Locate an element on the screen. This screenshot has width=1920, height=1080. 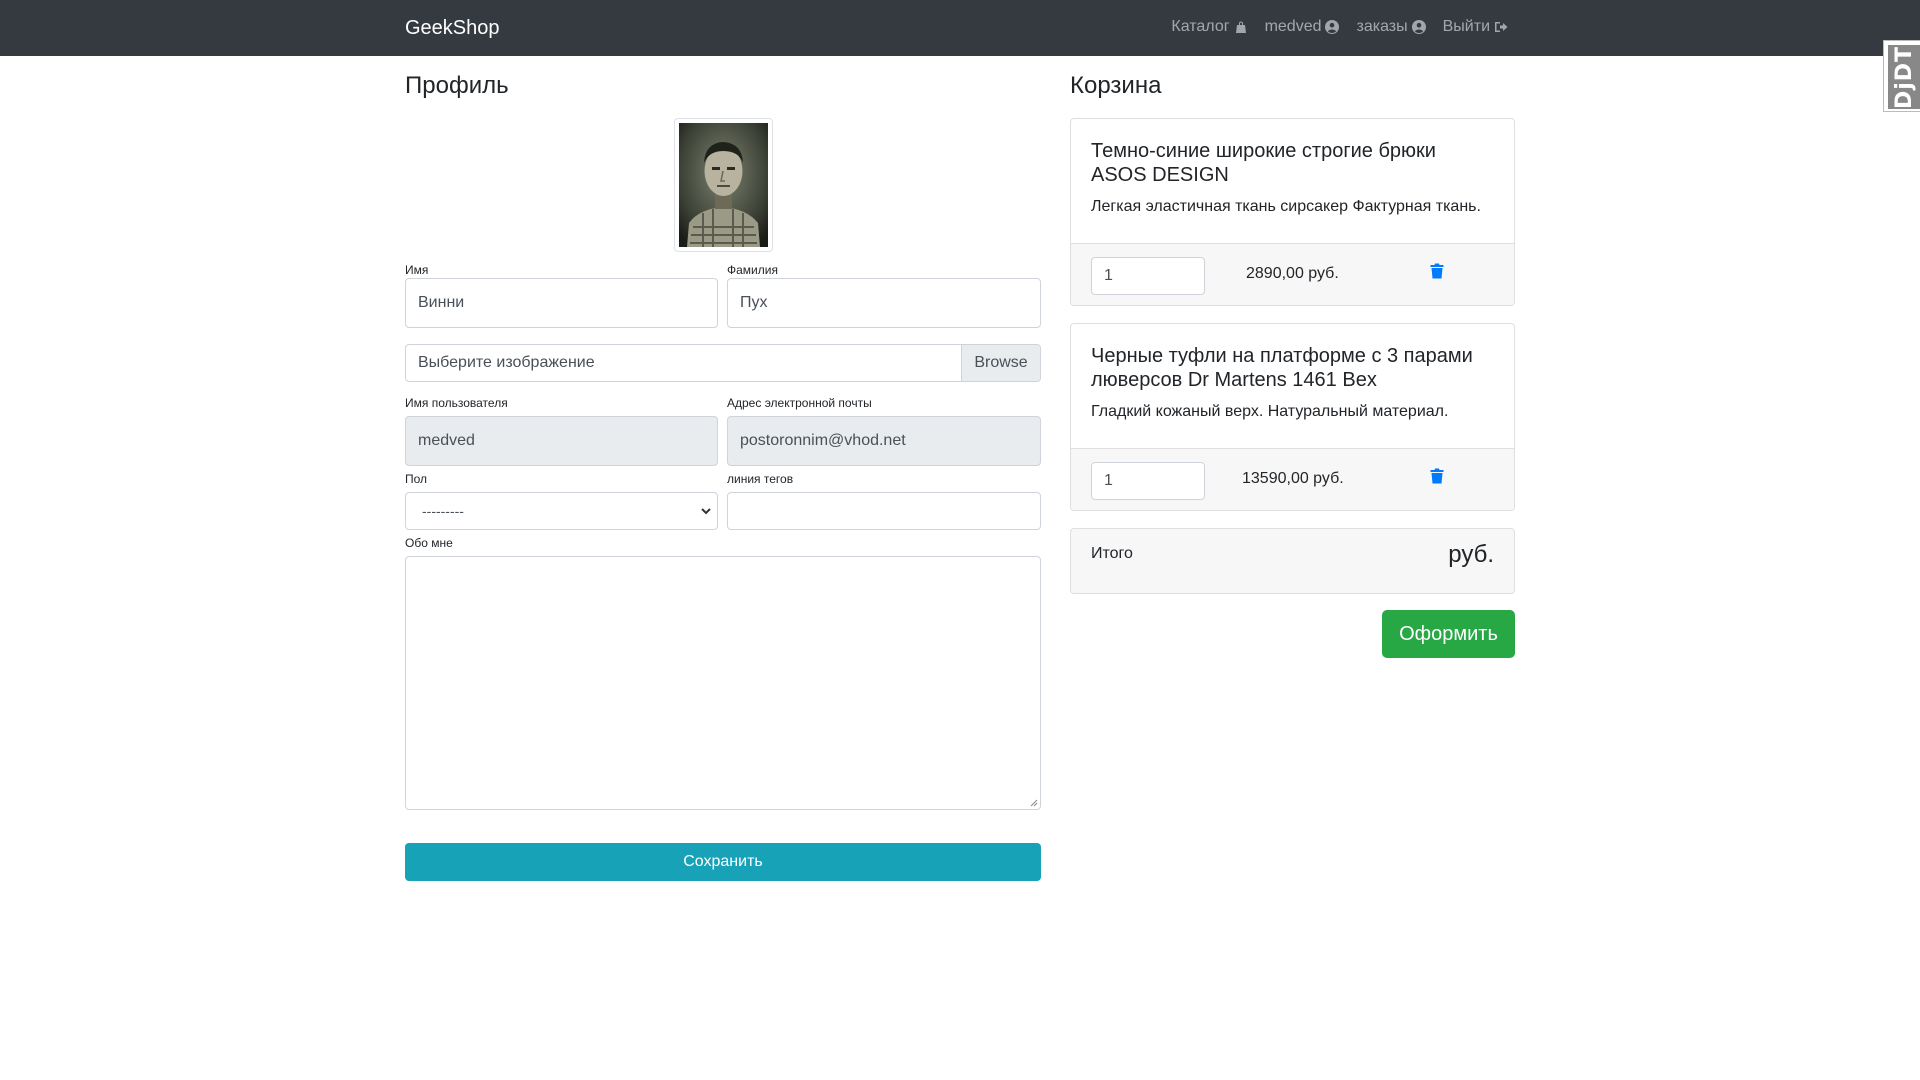
username-label: Имя пользователя is located at coordinates (456, 403).